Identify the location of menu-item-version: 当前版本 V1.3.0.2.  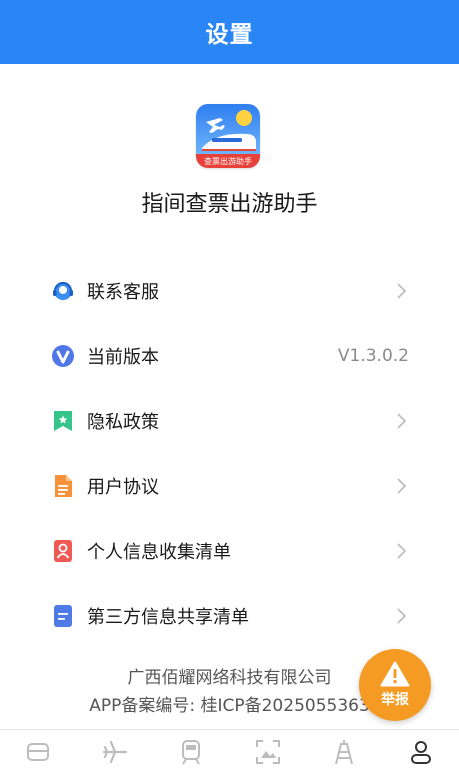
(229, 355).